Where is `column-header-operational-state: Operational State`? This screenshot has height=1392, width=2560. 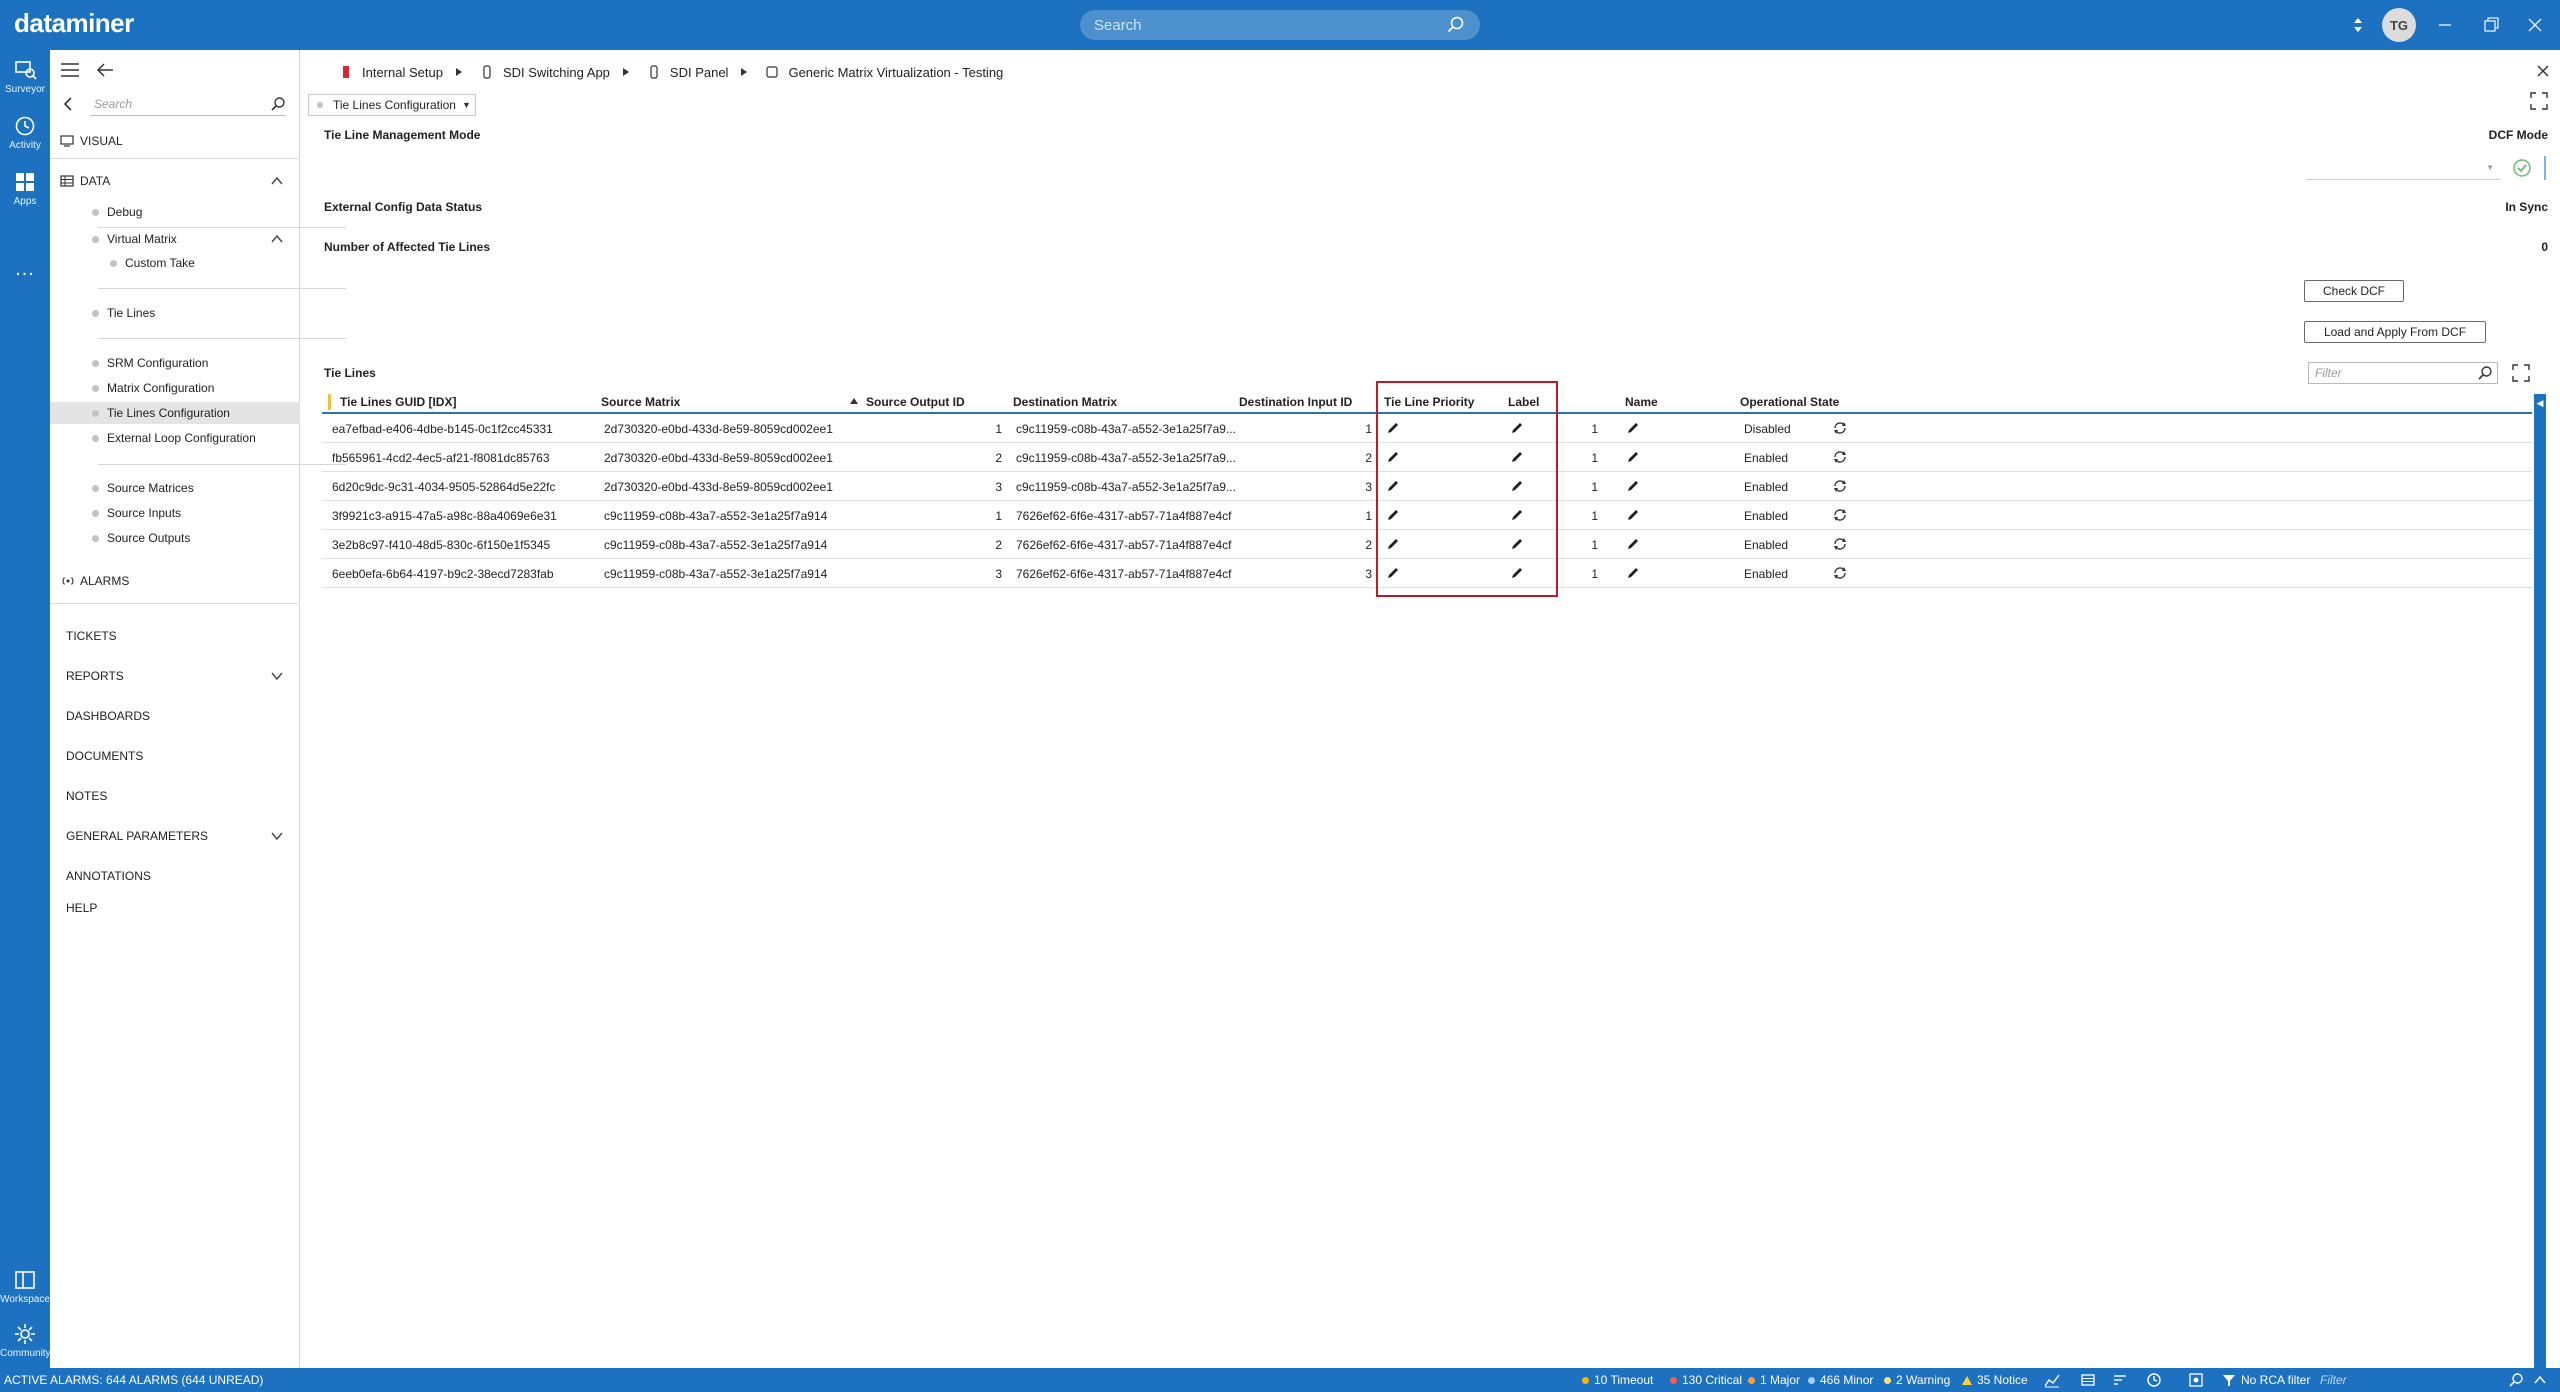 column-header-operational-state: Operational State is located at coordinates (1789, 402).